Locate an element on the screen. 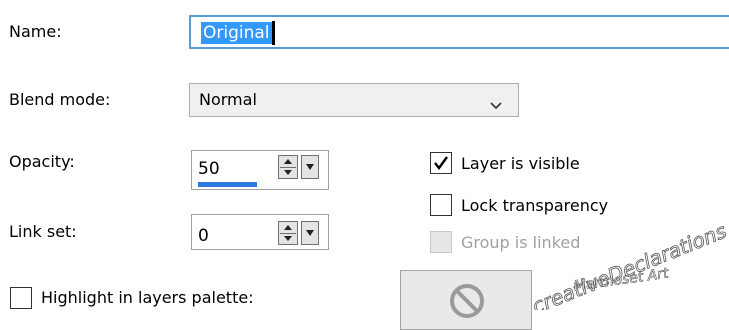 The height and width of the screenshot is (330, 729). blend-mode-select: Normal is located at coordinates (354, 100).